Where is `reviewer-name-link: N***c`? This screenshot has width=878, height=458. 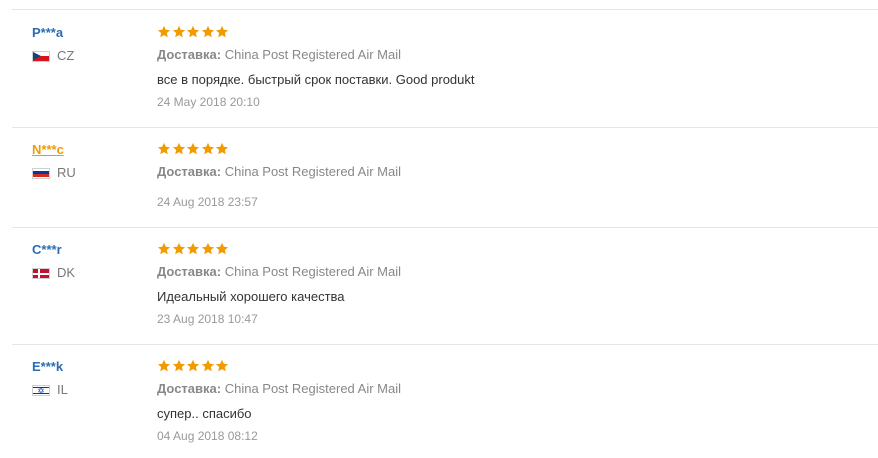 reviewer-name-link: N***c is located at coordinates (48, 149).